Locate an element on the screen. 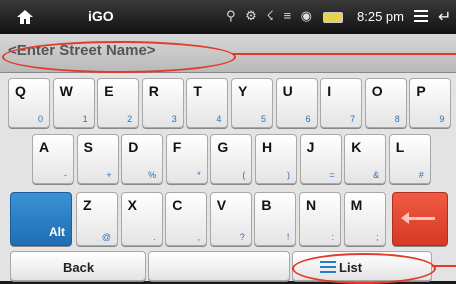 This screenshot has height=284, width=456. key-alt-char: : is located at coordinates (332, 237).